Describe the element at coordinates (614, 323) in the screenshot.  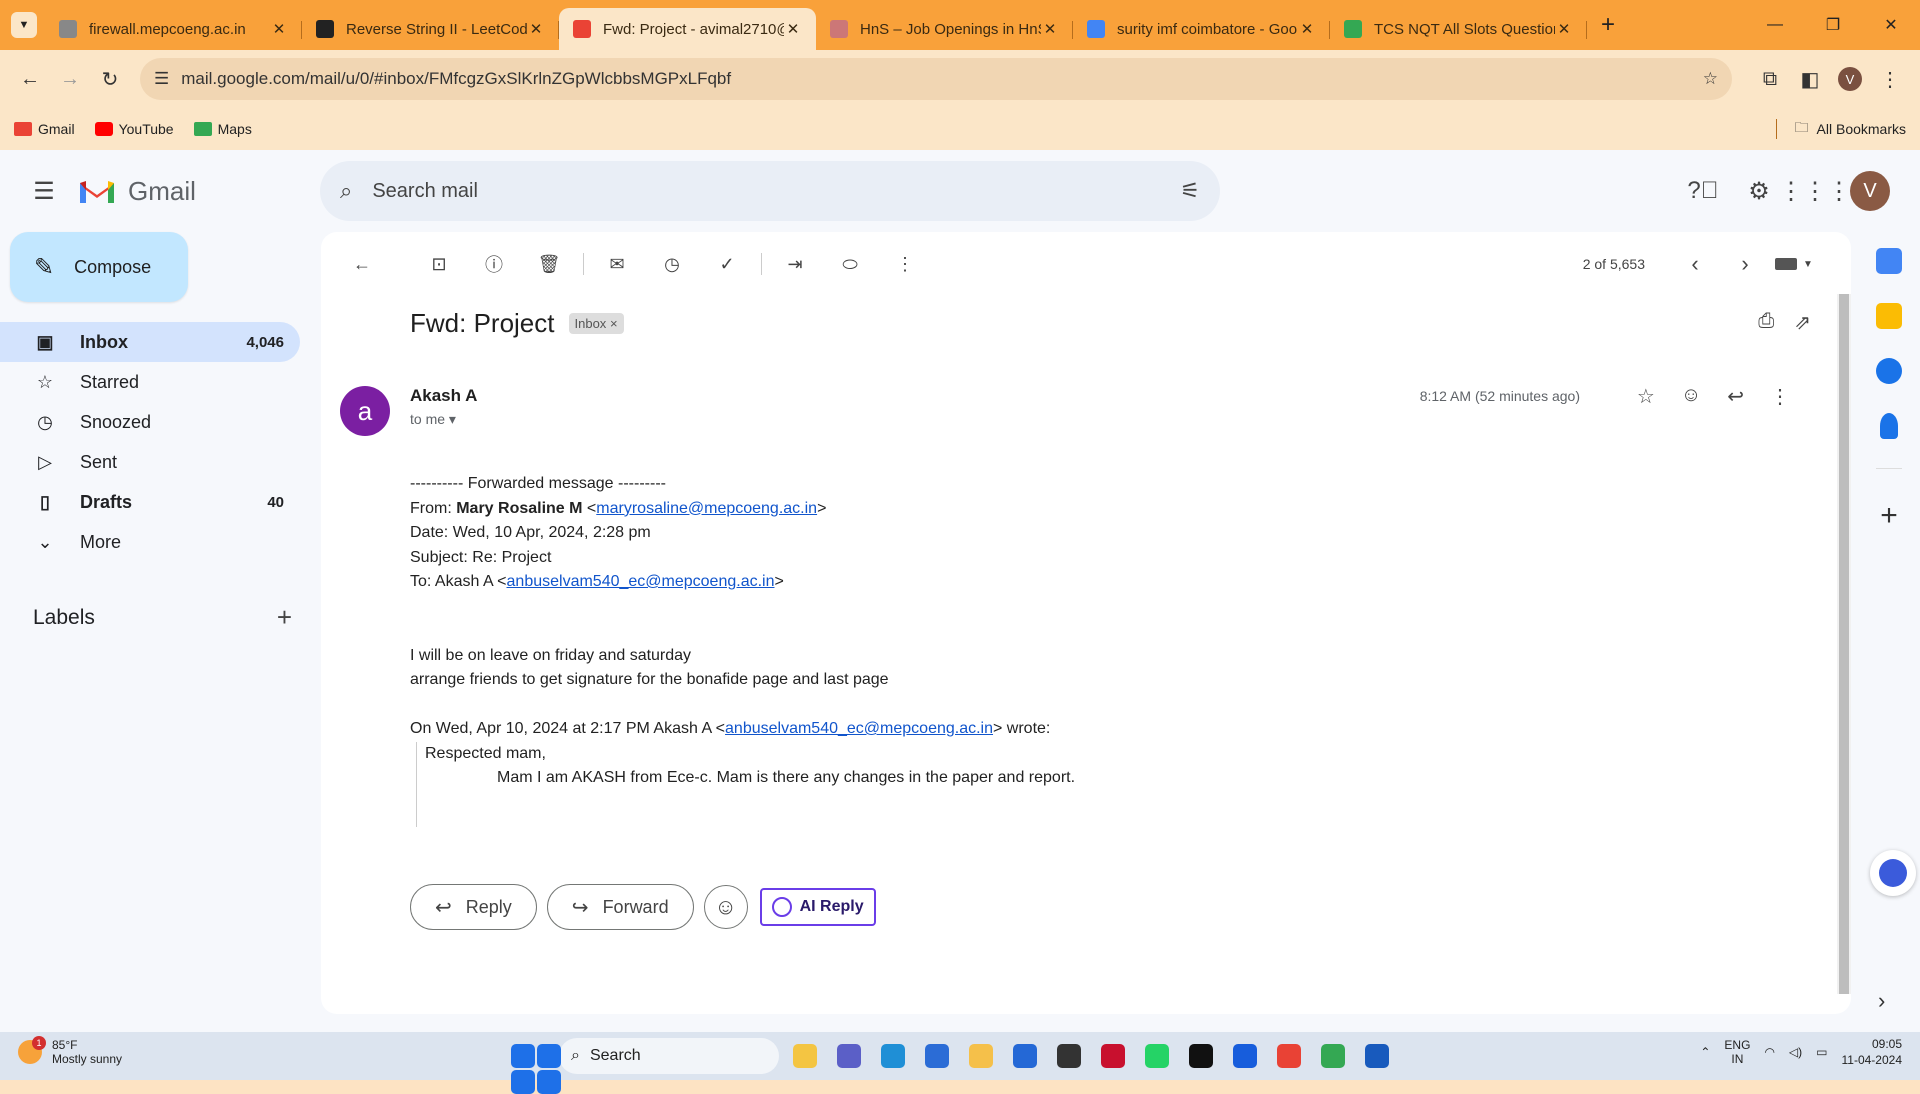
I see `remove-label-icon: ×` at that location.